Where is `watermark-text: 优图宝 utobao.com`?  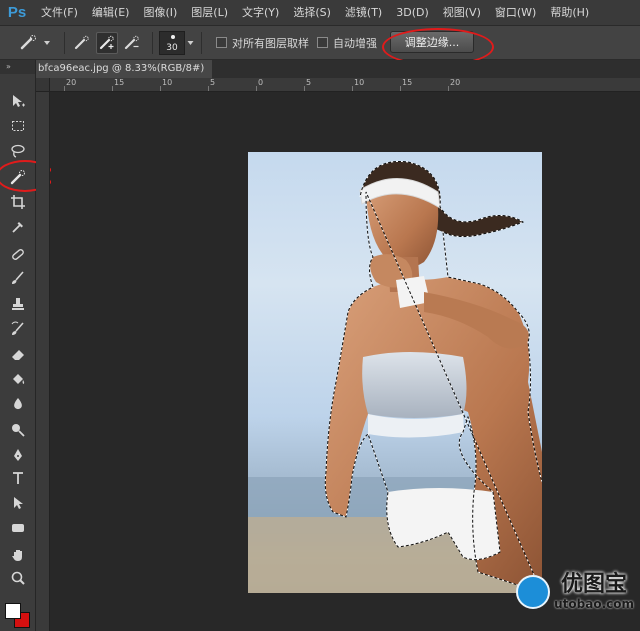 watermark-text: 优图宝 utobao.com is located at coordinates (594, 592).